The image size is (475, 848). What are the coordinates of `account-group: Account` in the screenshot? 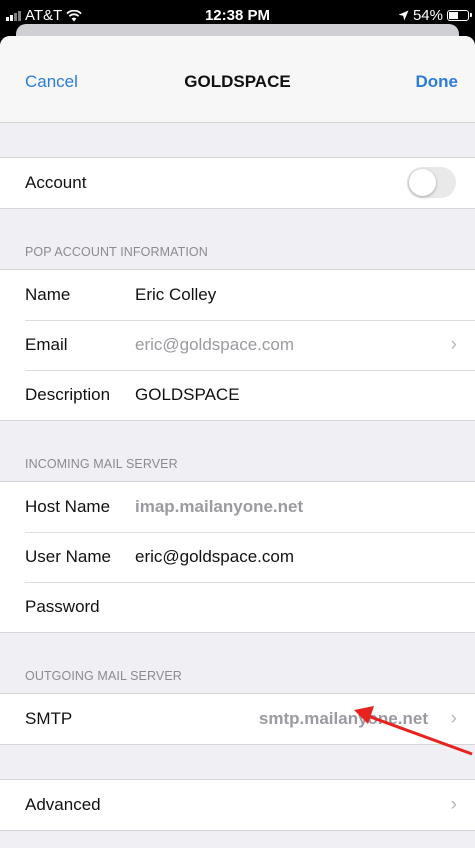 It's located at (237, 183).